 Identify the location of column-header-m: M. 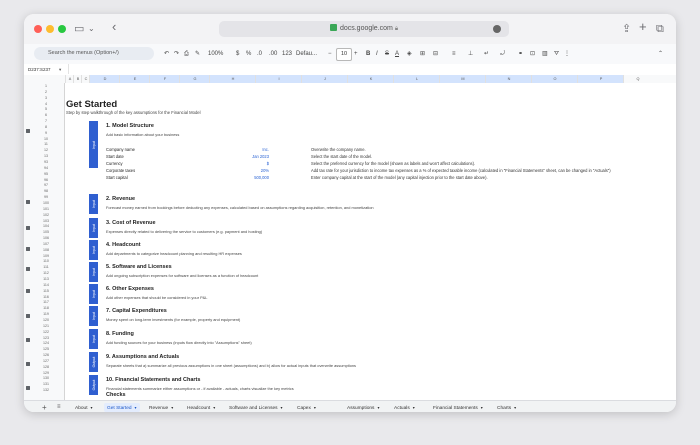
(462, 79).